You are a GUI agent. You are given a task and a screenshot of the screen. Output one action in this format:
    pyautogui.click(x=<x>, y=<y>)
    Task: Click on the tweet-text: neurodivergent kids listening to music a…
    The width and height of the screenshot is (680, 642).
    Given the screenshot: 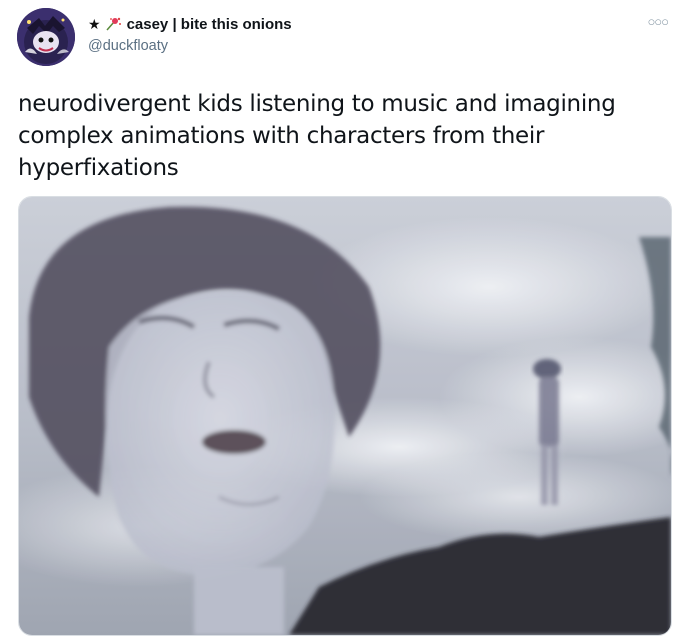 What is the action you would take?
    pyautogui.click(x=317, y=136)
    